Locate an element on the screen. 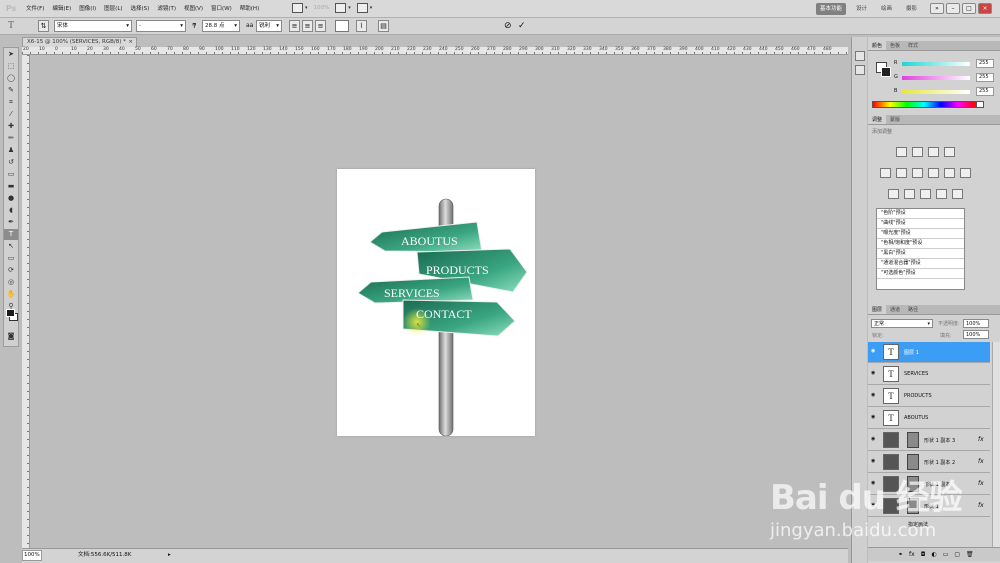 The image size is (1000, 563). cancel-edits-icon: ⊘ is located at coordinates (509, 26).